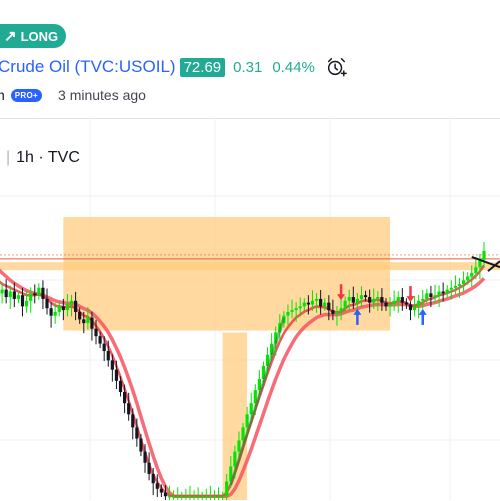  What do you see at coordinates (63, 157) in the screenshot?
I see `chart-source: TVC` at bounding box center [63, 157].